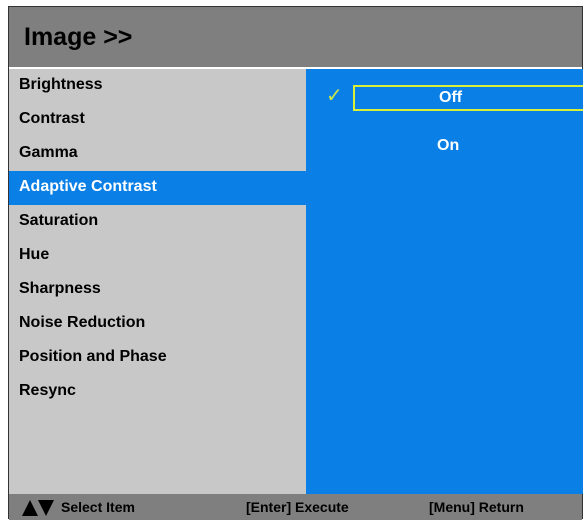 The height and width of the screenshot is (520, 583). Describe the element at coordinates (334, 96) in the screenshot. I see `checkmark-icon: ✓` at that location.